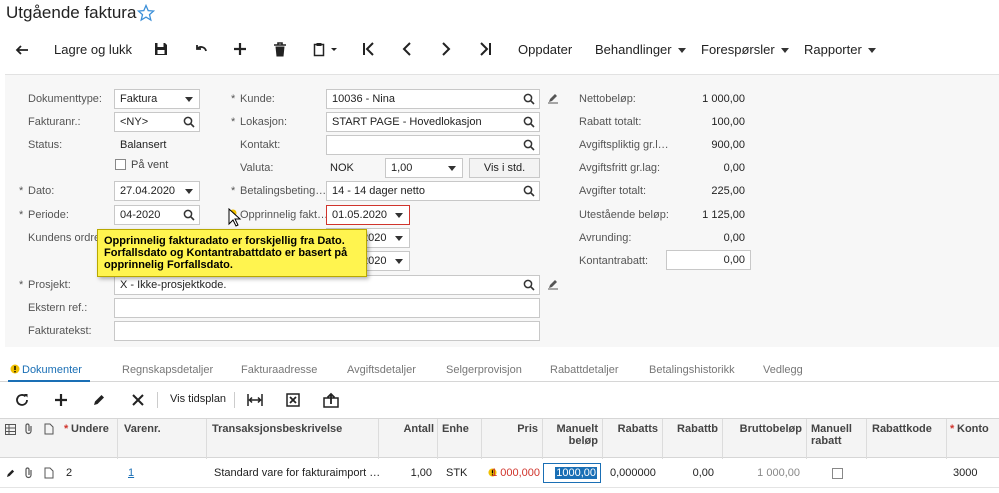 The height and width of the screenshot is (493, 999). I want to click on terms-input: 14 - 14 dager netto, so click(433, 191).